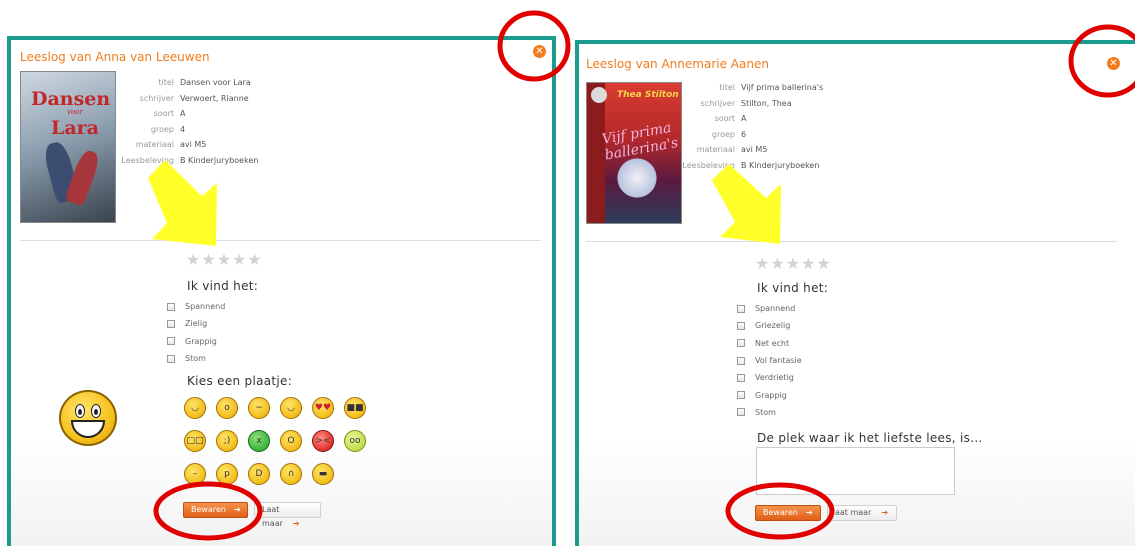 The height and width of the screenshot is (546, 1135). I want to click on panel-title: Leeslog van Annemarie Aanen, so click(677, 64).